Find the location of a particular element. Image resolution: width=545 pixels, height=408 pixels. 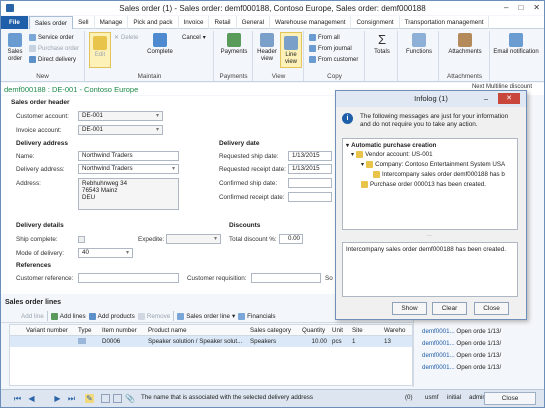

complete-button: Complete is located at coordinates (160, 44).